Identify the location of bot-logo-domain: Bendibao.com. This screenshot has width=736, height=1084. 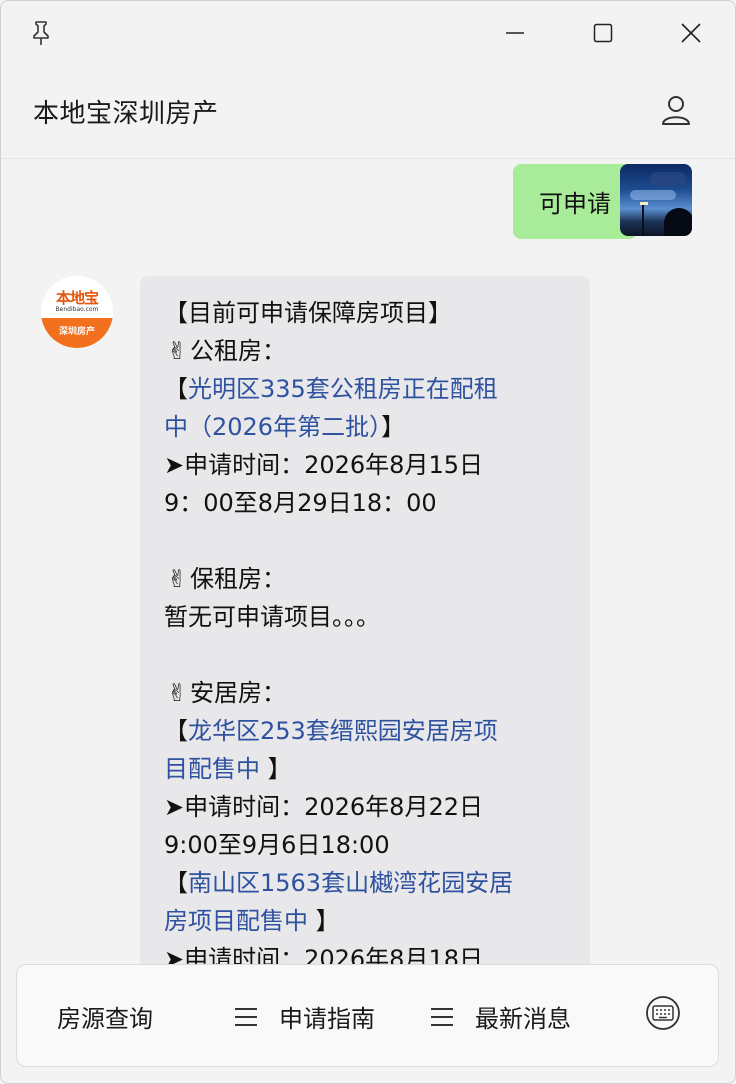
(77, 309).